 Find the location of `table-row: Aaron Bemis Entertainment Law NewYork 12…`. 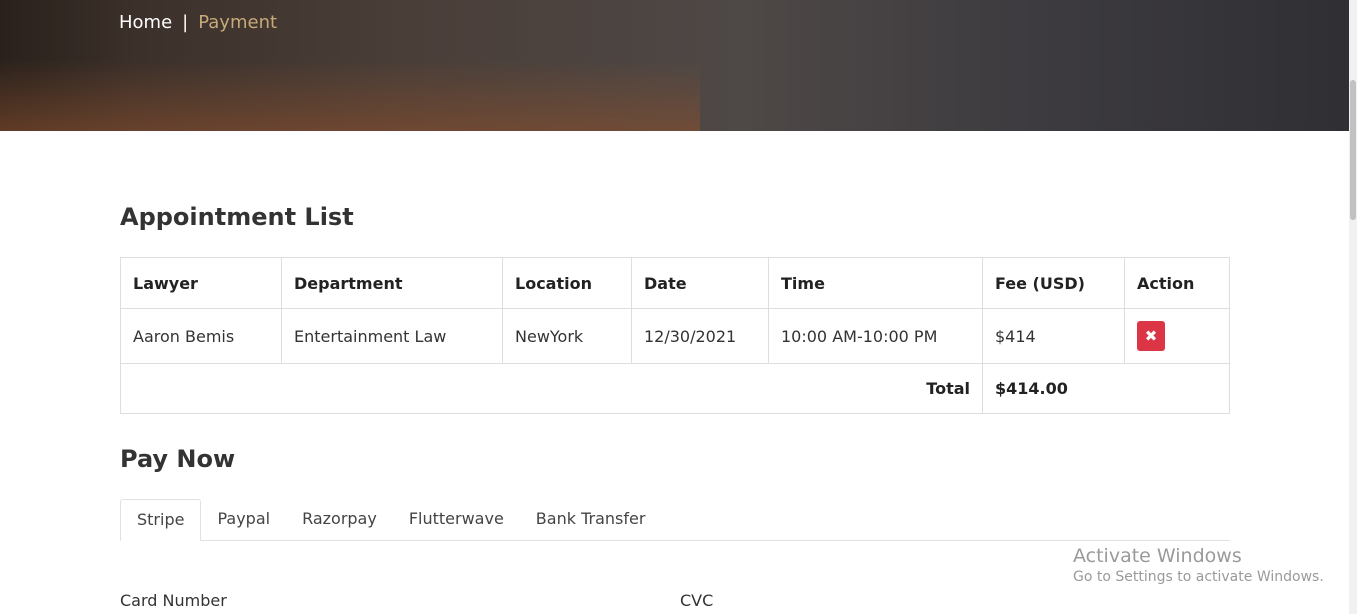

table-row: Aaron Bemis Entertainment Law NewYork 12… is located at coordinates (675, 336).